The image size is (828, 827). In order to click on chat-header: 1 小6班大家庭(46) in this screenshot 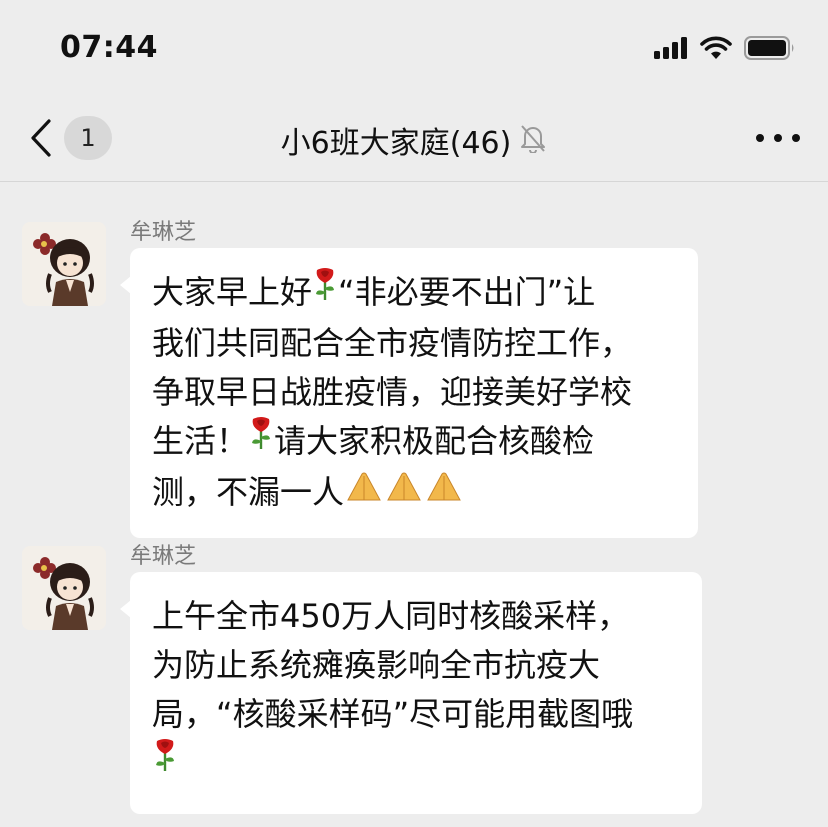, I will do `click(414, 139)`.